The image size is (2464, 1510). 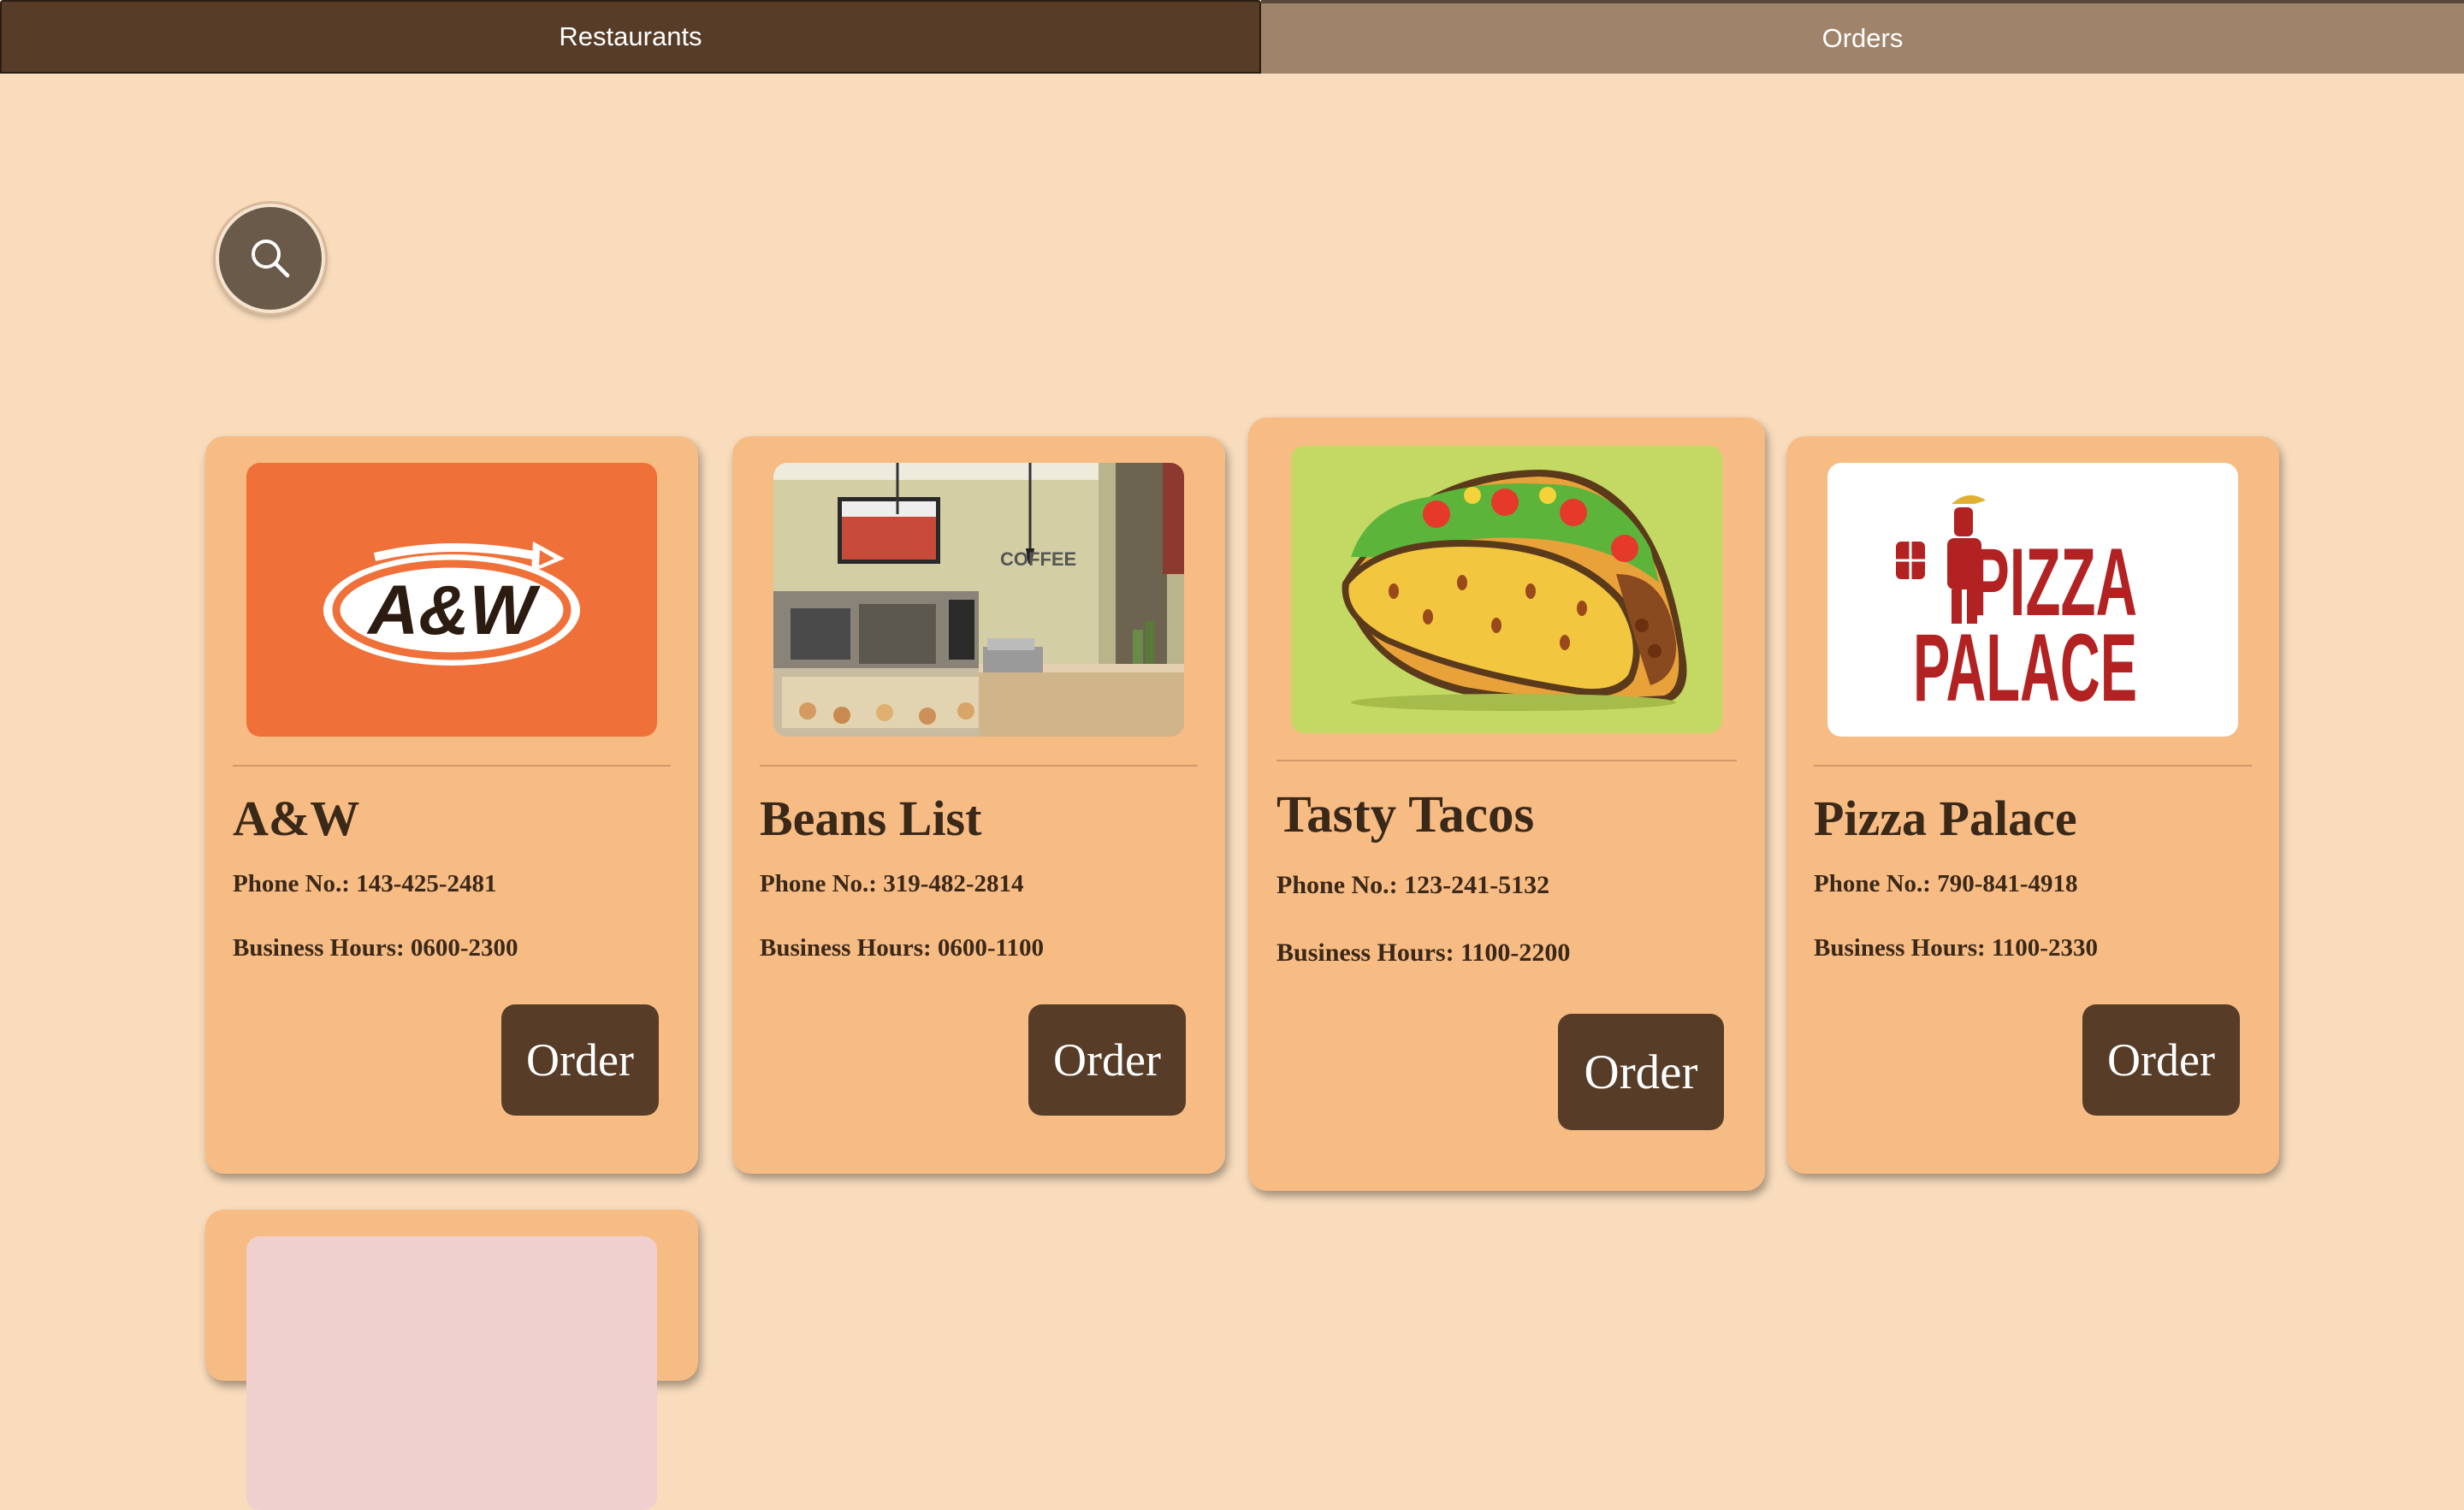 I want to click on restaurant-logo-pizza-palace: PIZZA PALACE, so click(x=2032, y=600).